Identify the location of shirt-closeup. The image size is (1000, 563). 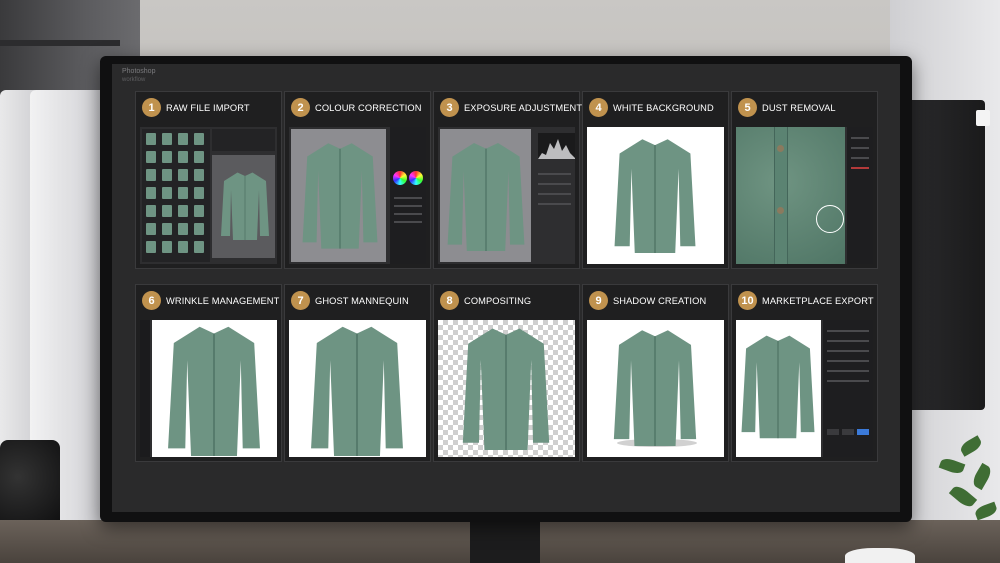
(790, 195).